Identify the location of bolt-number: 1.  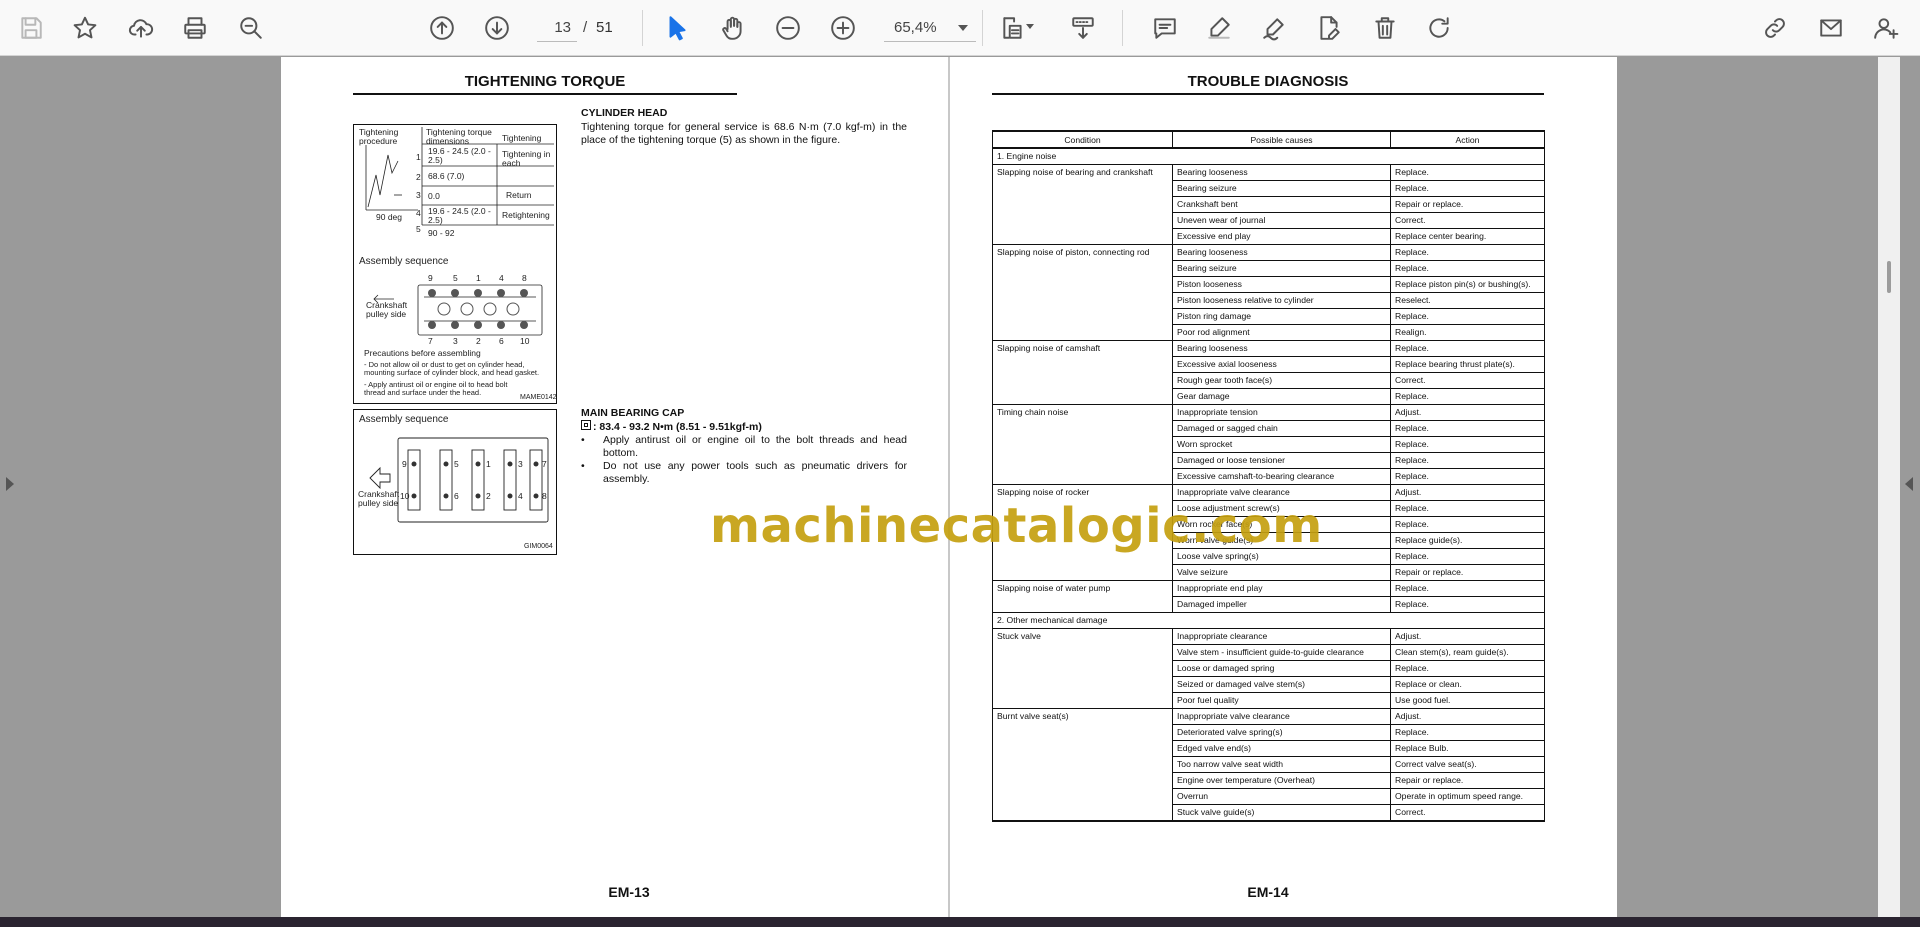
(488, 464).